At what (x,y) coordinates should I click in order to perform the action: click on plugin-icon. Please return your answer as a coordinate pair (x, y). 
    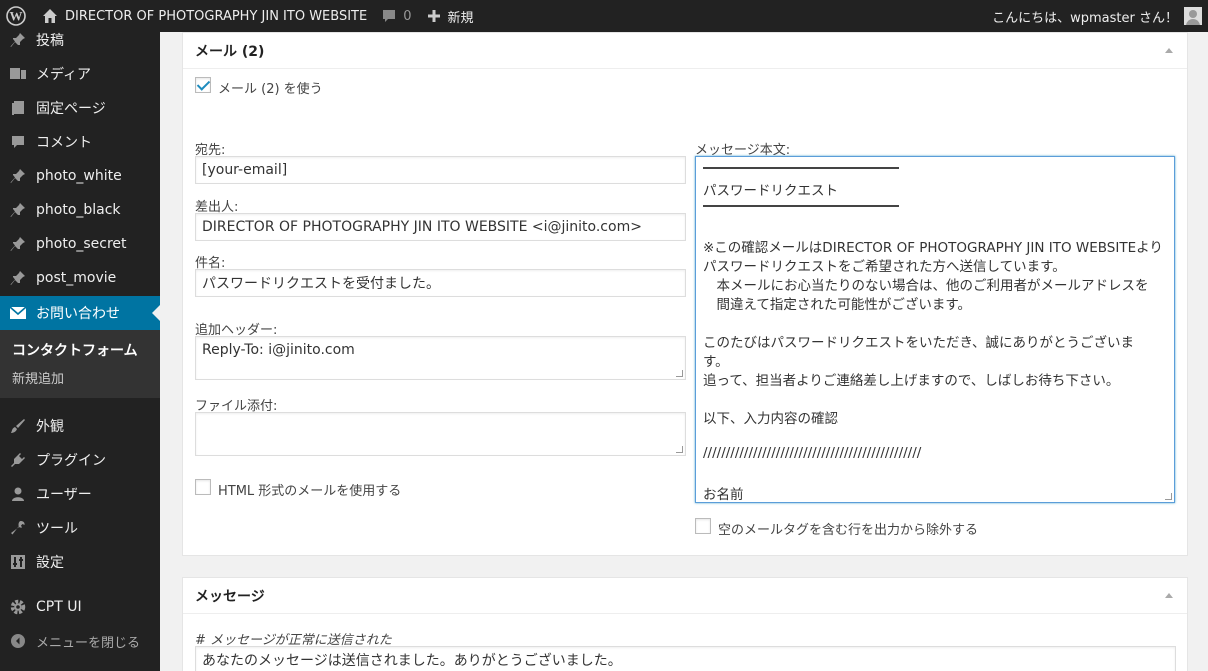
    Looking at the image, I should click on (18, 460).